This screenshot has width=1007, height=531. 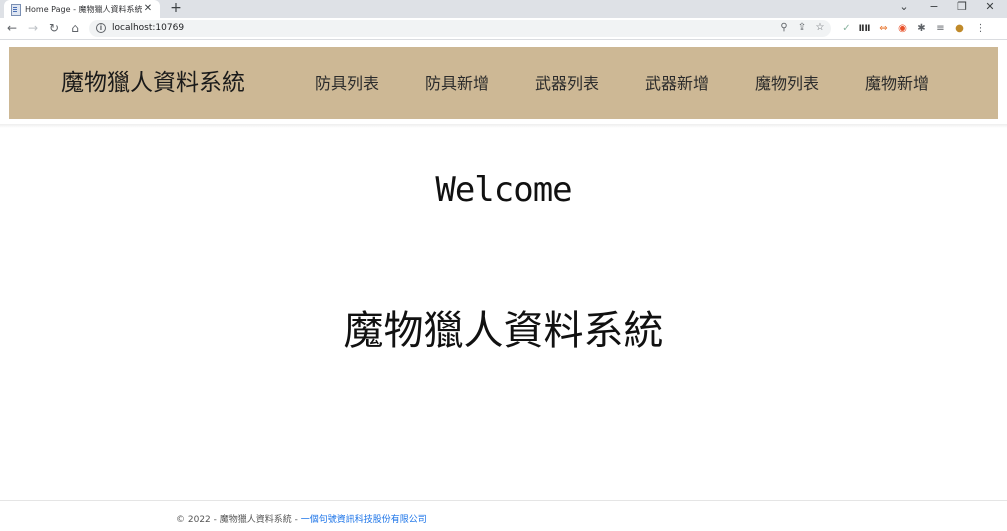 I want to click on nav-armor-add: 防具新增, so click(x=457, y=83).